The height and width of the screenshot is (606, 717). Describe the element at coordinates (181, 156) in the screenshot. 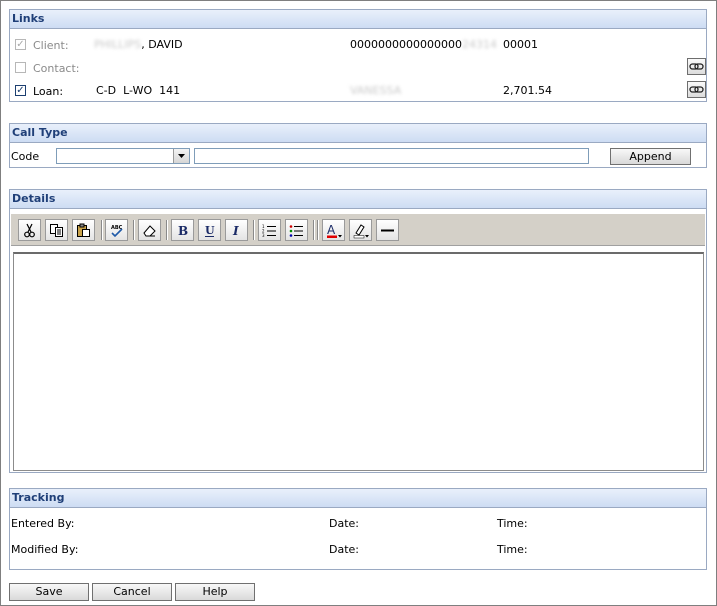

I see `chevron-down-icon` at that location.